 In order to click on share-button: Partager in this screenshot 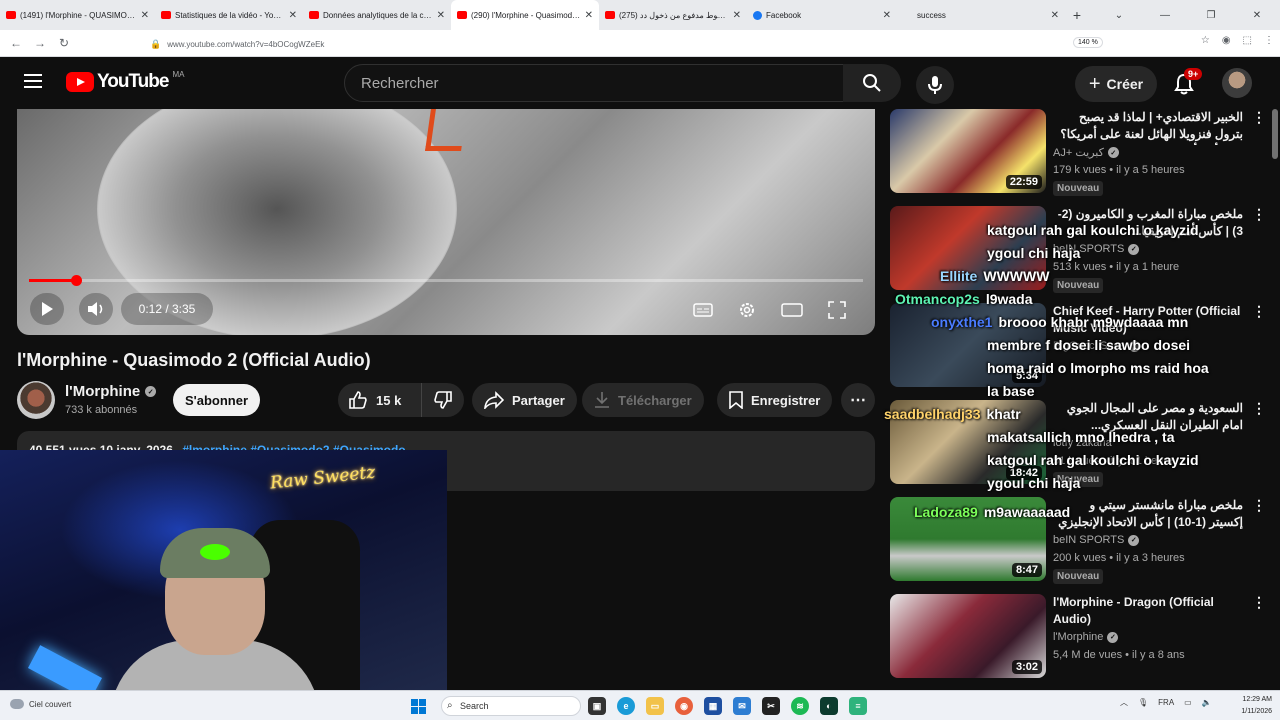, I will do `click(524, 400)`.